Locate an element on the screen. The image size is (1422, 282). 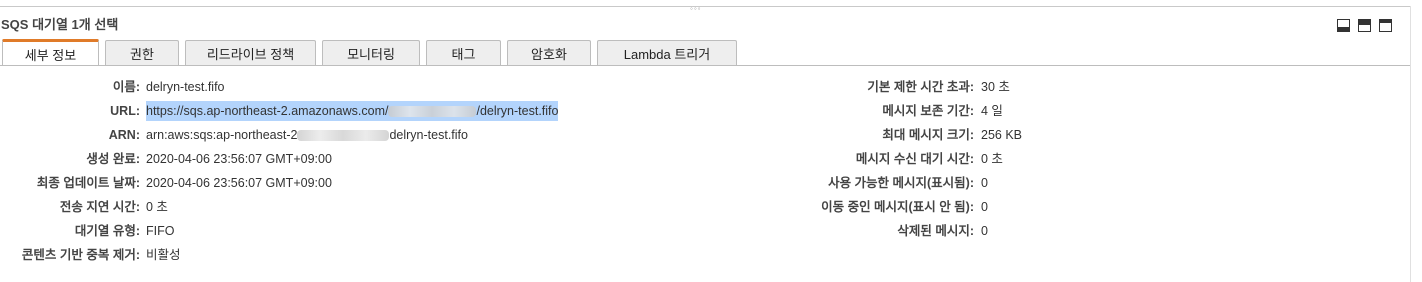
detail-label: 메시지 보존 기간: is located at coordinates (928, 111).